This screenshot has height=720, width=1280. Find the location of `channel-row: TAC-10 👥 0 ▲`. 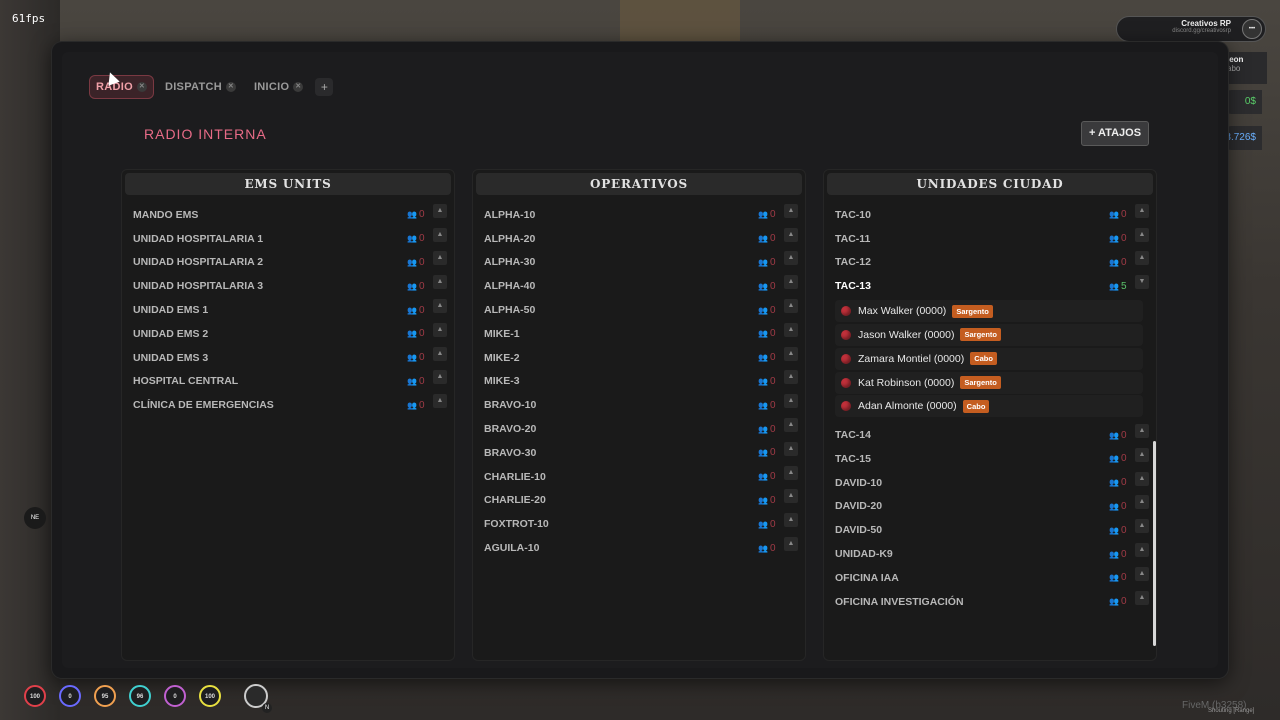

channel-row: TAC-10 👥 0 ▲ is located at coordinates (990, 215).